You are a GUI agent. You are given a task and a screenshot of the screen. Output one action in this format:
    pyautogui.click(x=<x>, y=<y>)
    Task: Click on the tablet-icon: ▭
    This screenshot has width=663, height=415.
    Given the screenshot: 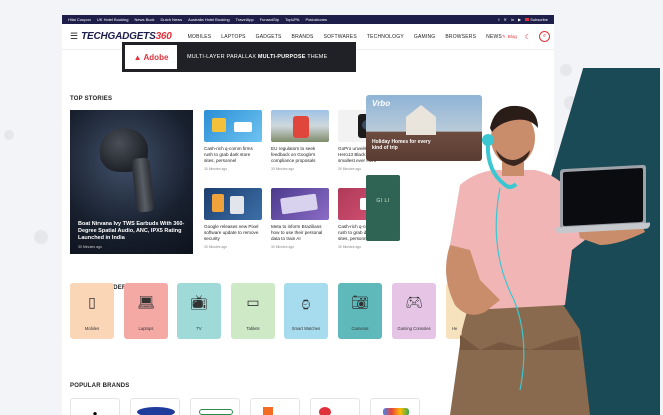 What is the action you would take?
    pyautogui.click(x=253, y=302)
    